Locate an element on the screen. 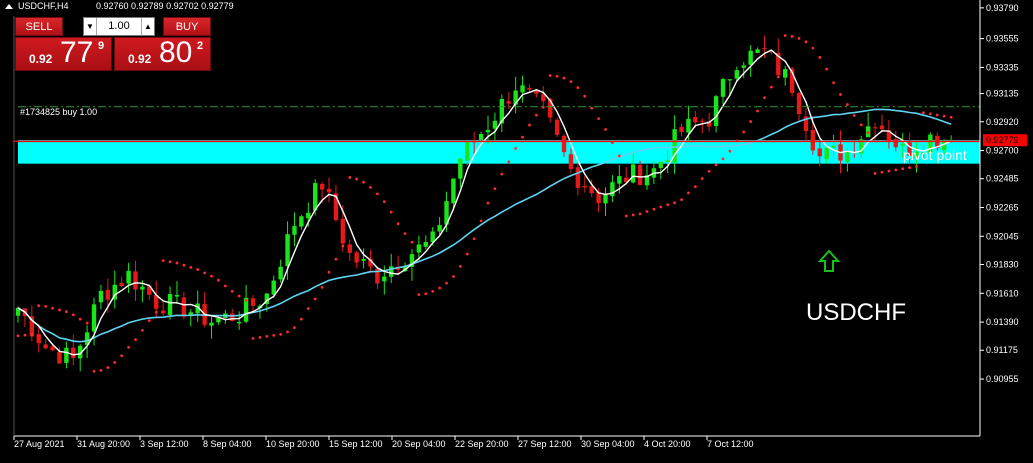 Image resolution: width=1033 pixels, height=463 pixels. y-tick-label: 0.93135 is located at coordinates (1002, 94).